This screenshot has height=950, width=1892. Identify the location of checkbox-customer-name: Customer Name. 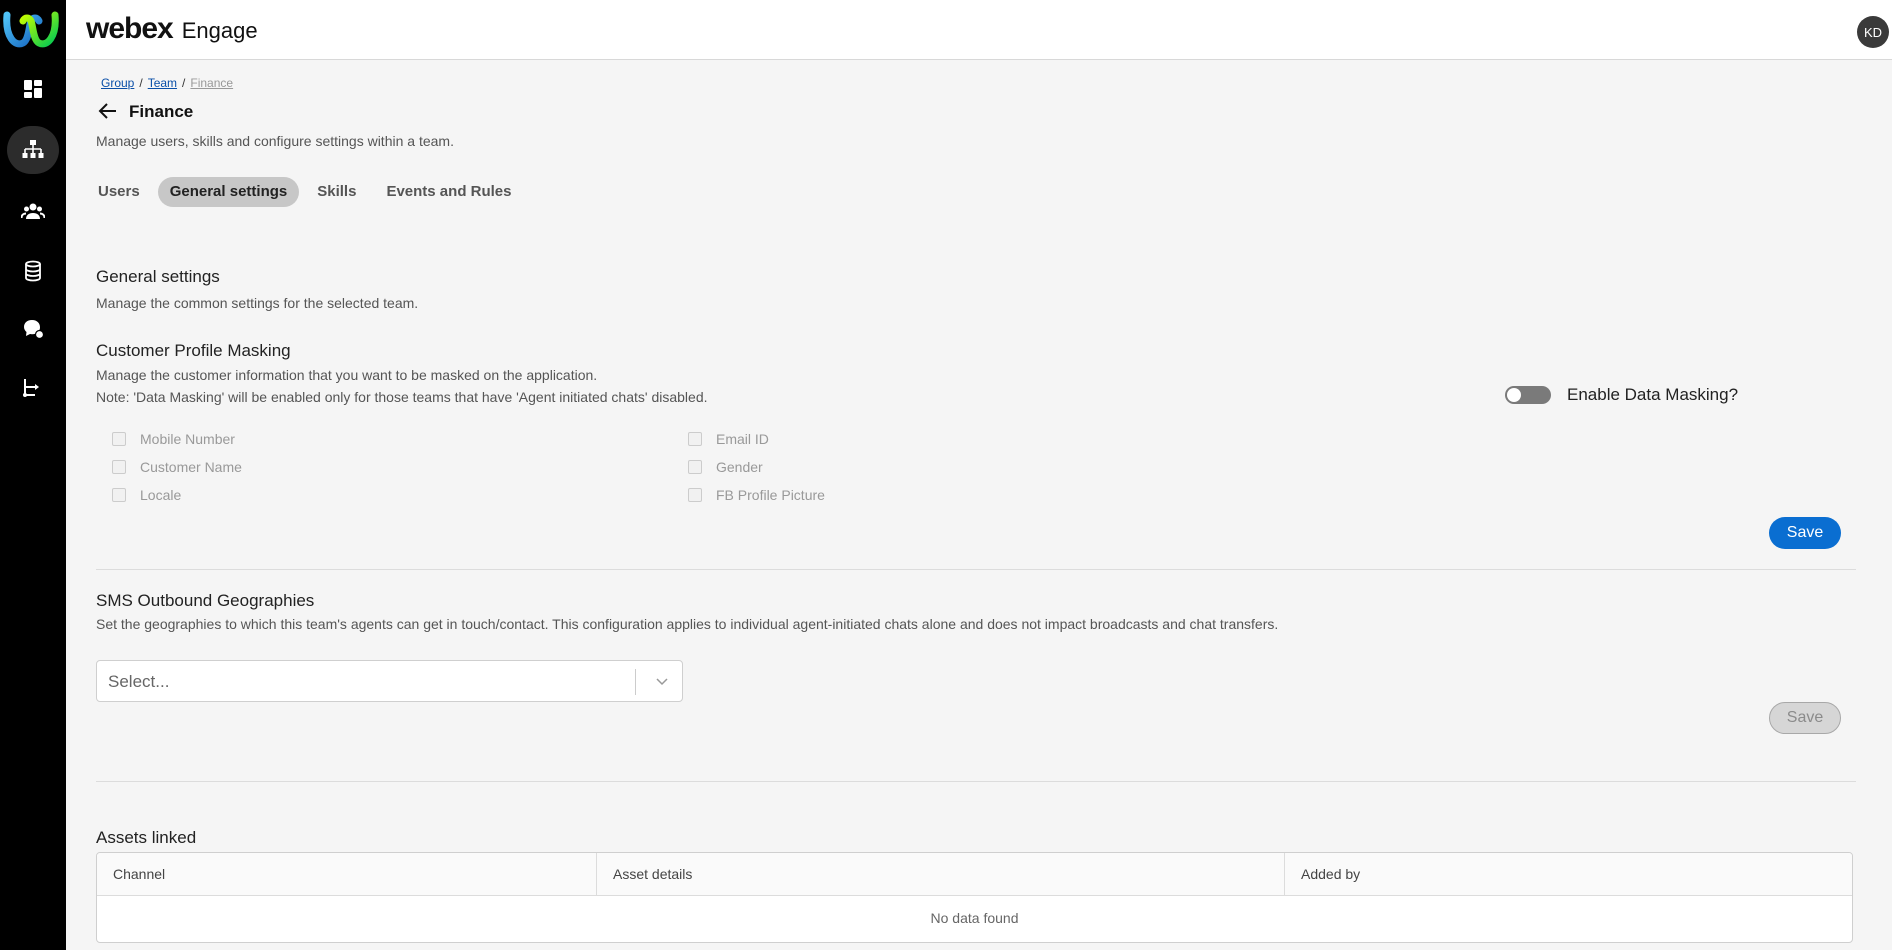
(177, 467).